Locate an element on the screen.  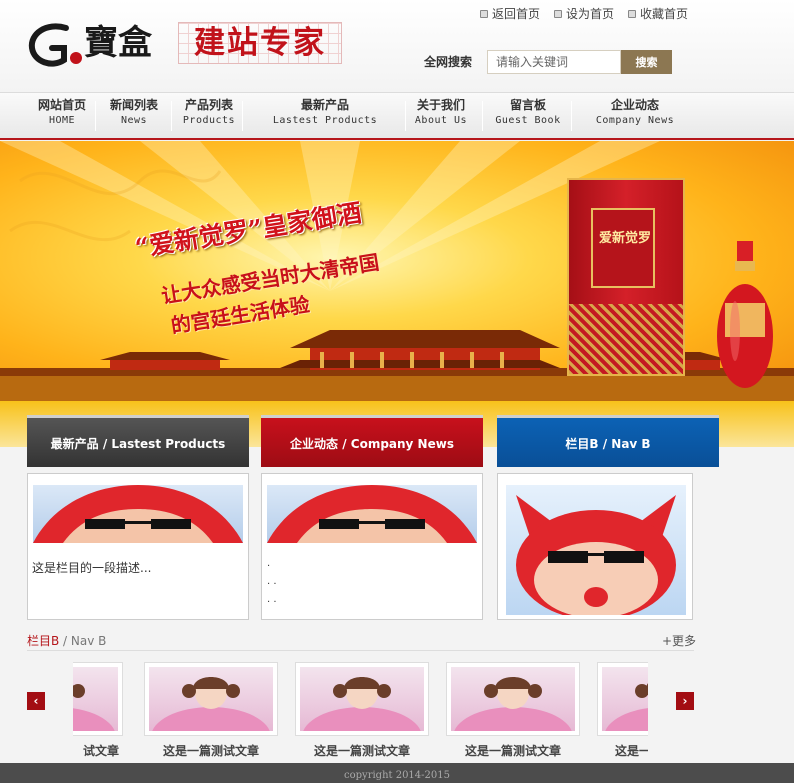
carousel-prev-button: ‹ is located at coordinates (36, 701).